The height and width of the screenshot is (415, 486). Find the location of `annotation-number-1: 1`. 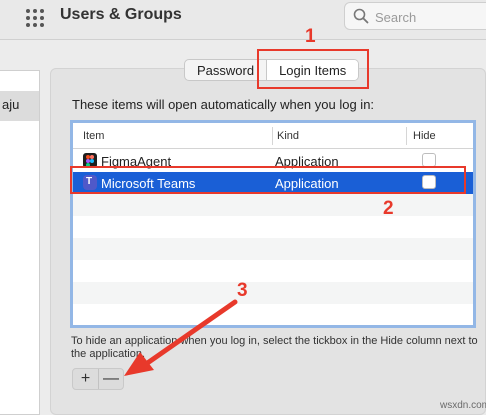

annotation-number-1: 1 is located at coordinates (310, 36).